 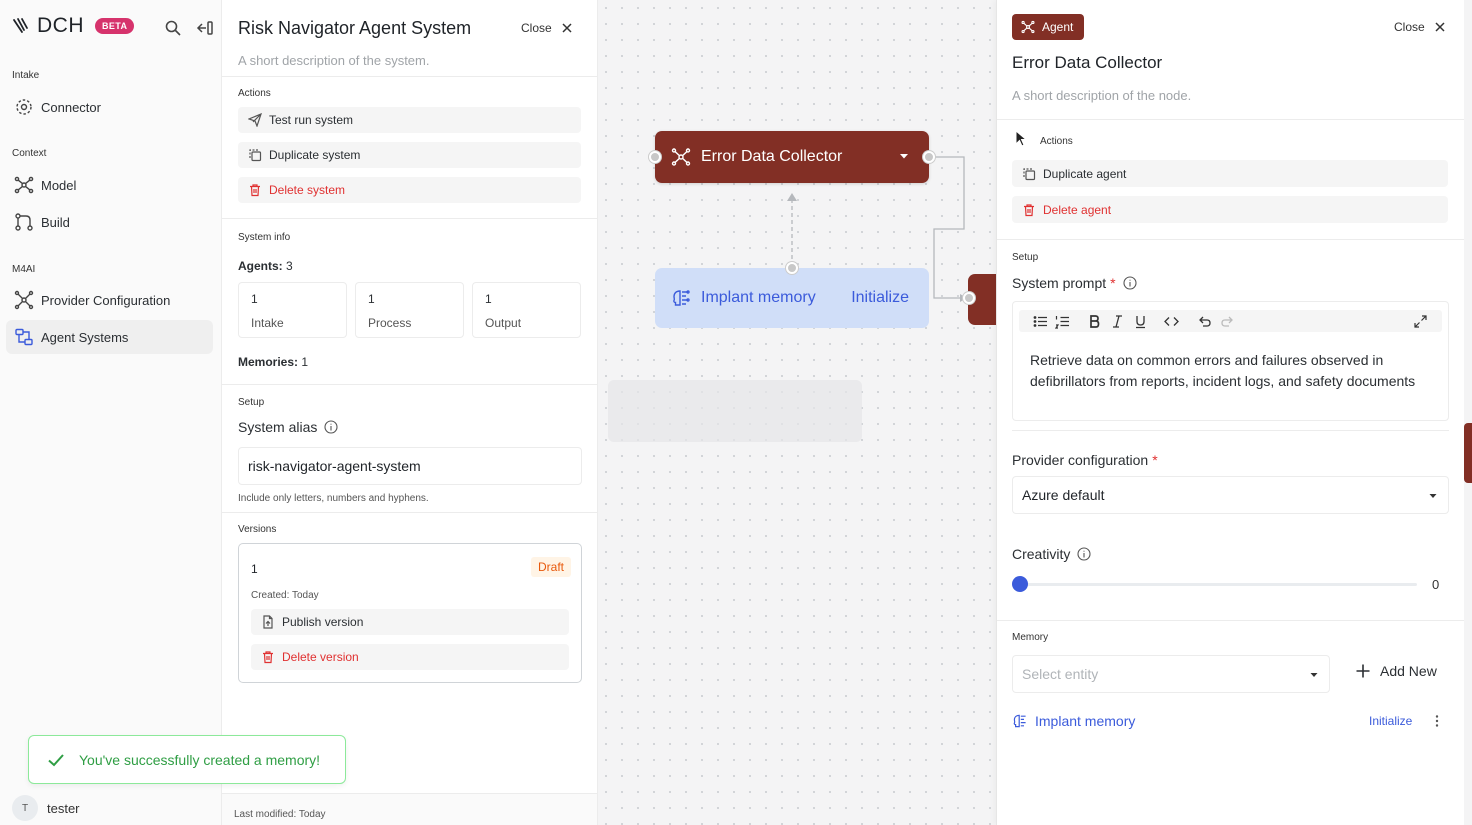 I want to click on button-label: Add New, so click(x=1408, y=671).